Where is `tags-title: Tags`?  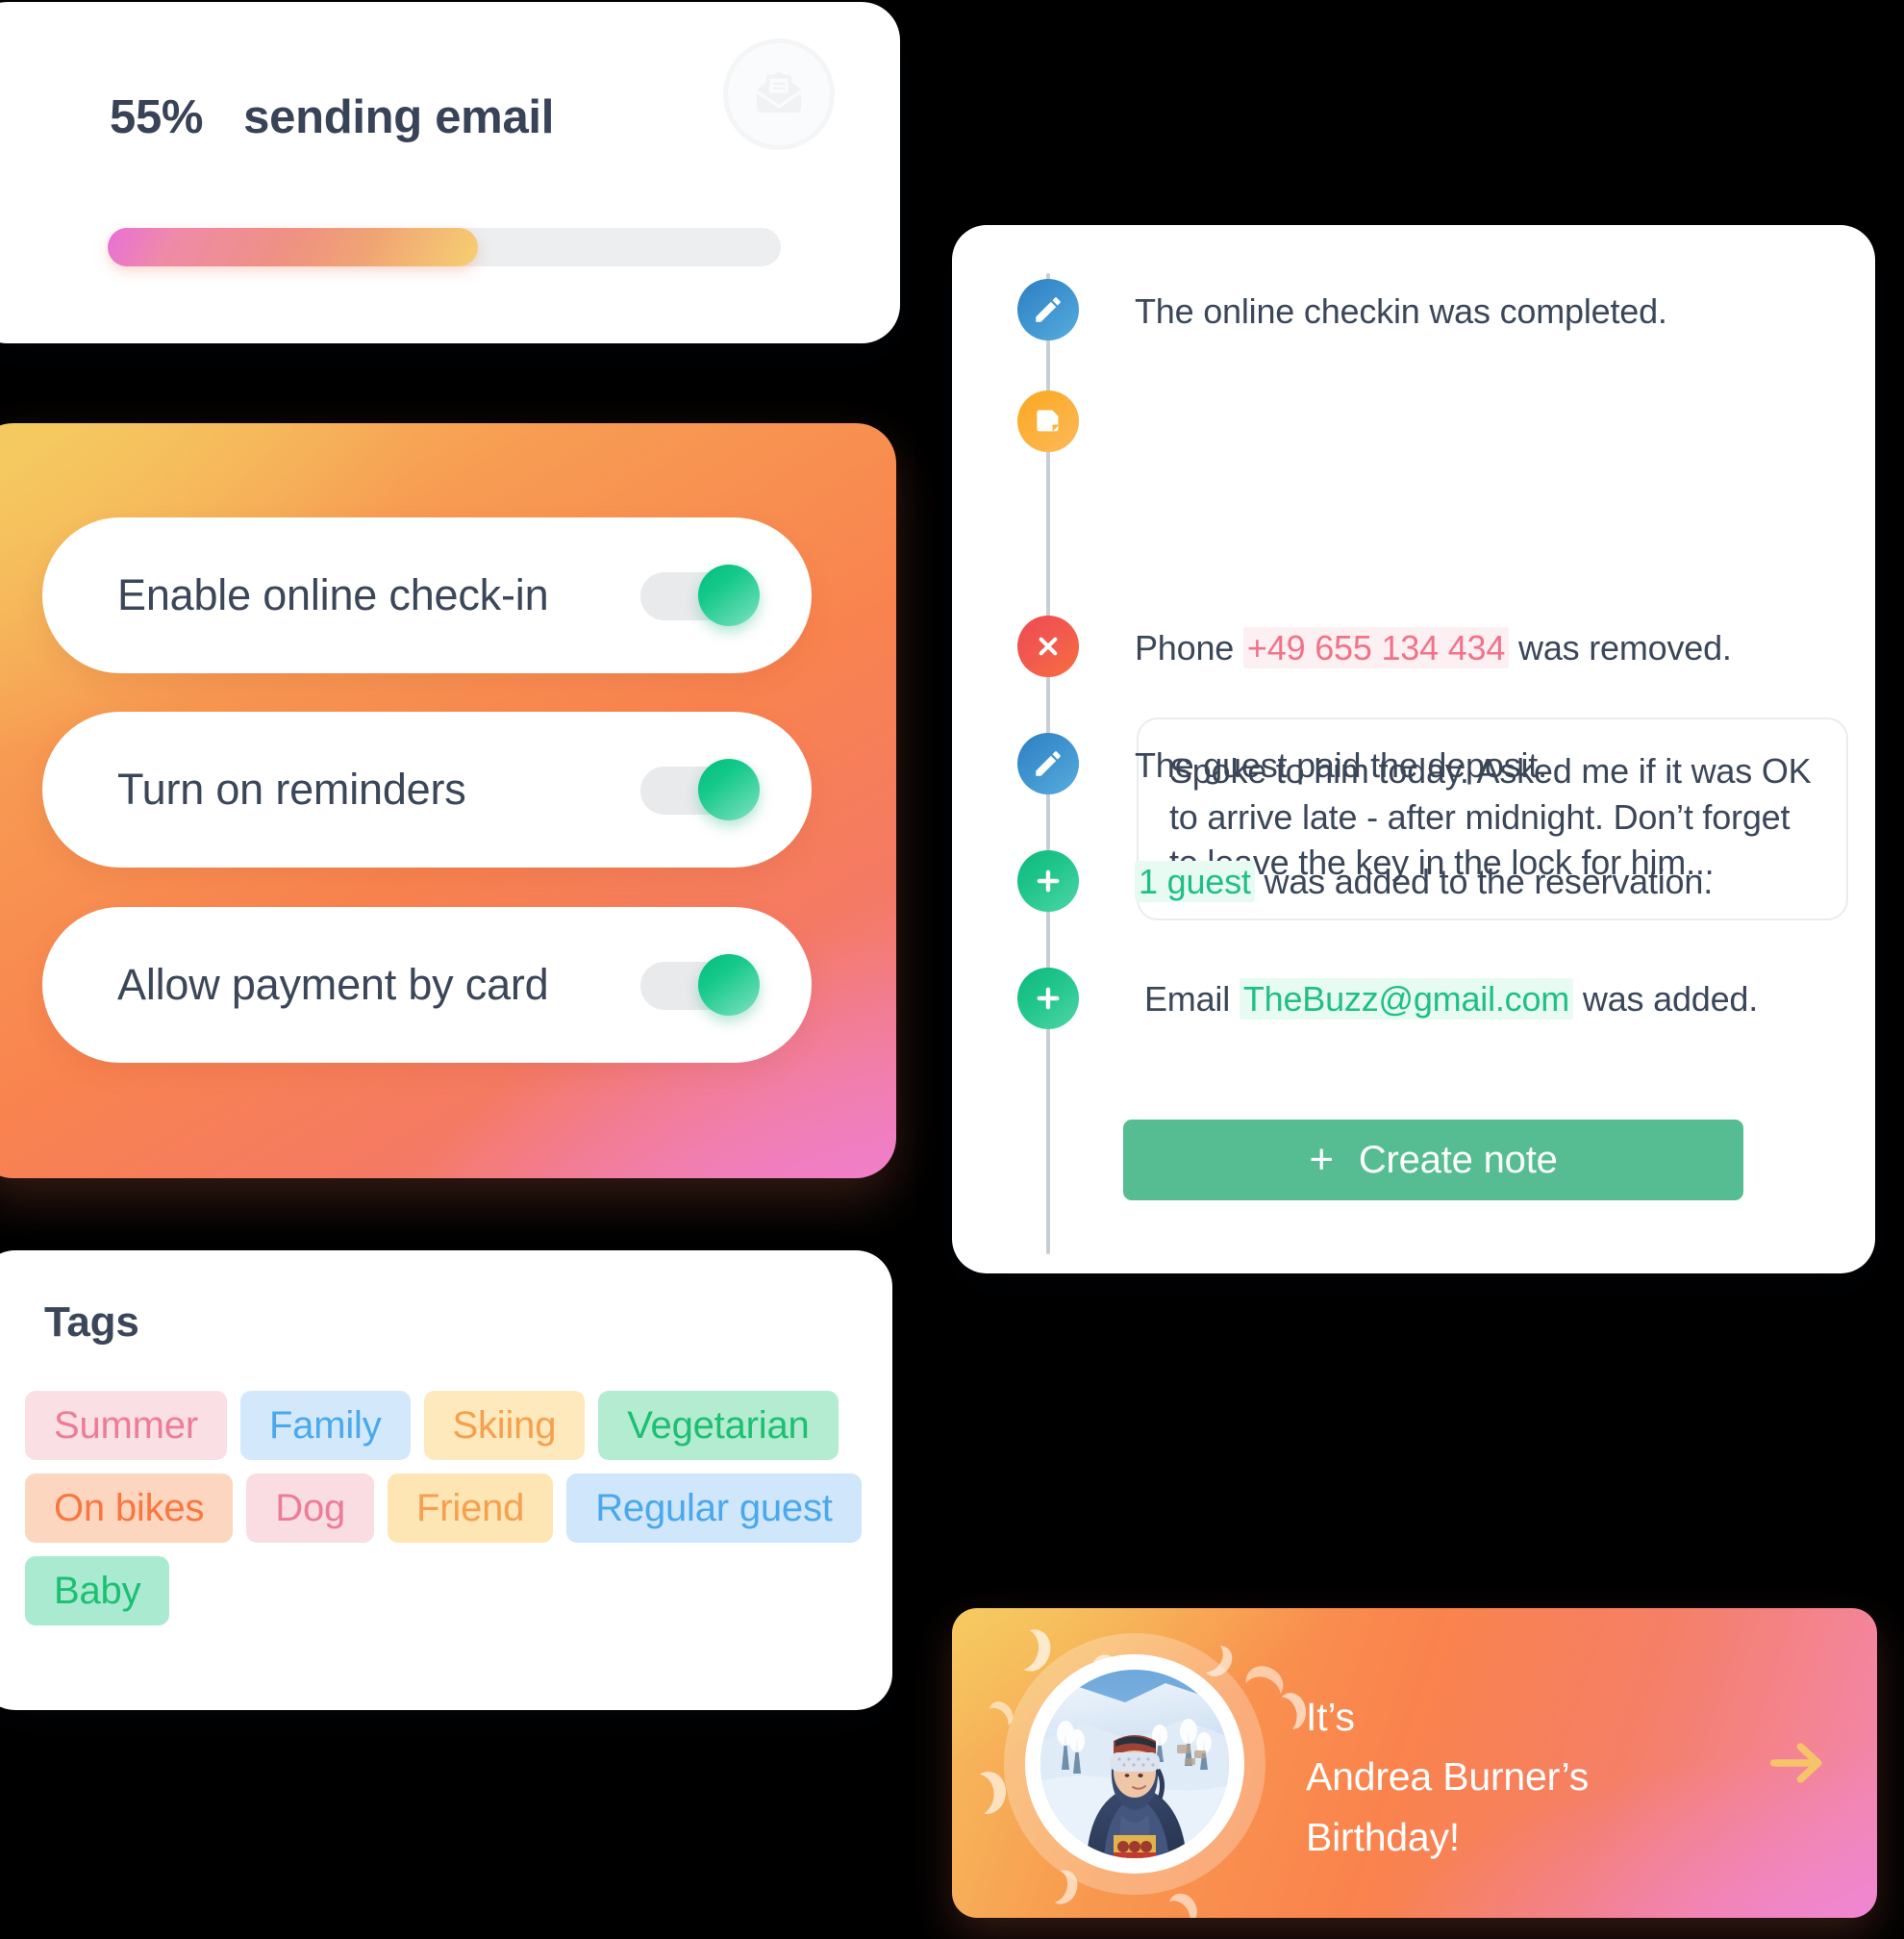
tags-title: Tags is located at coordinates (91, 1322).